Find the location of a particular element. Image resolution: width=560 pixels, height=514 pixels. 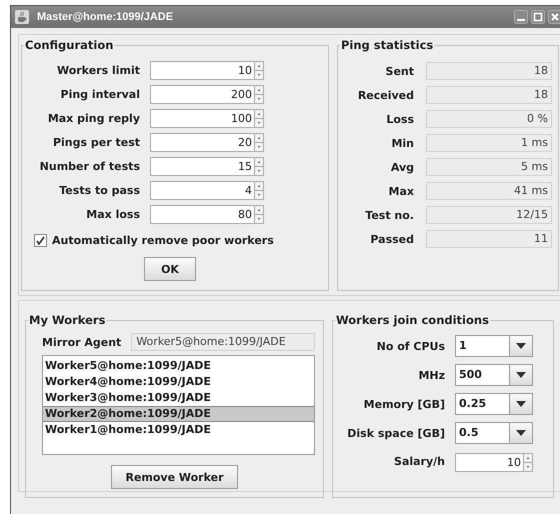

window-title: Master@home:1099/JADE is located at coordinates (105, 17).